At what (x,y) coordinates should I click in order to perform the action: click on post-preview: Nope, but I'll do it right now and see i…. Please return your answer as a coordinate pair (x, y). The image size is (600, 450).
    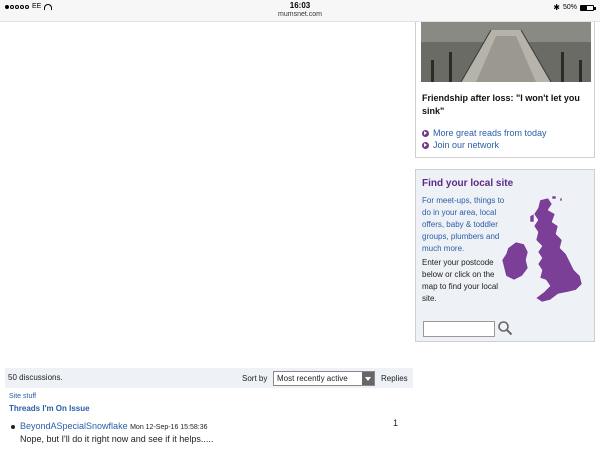
    Looking at the image, I should click on (116, 439).